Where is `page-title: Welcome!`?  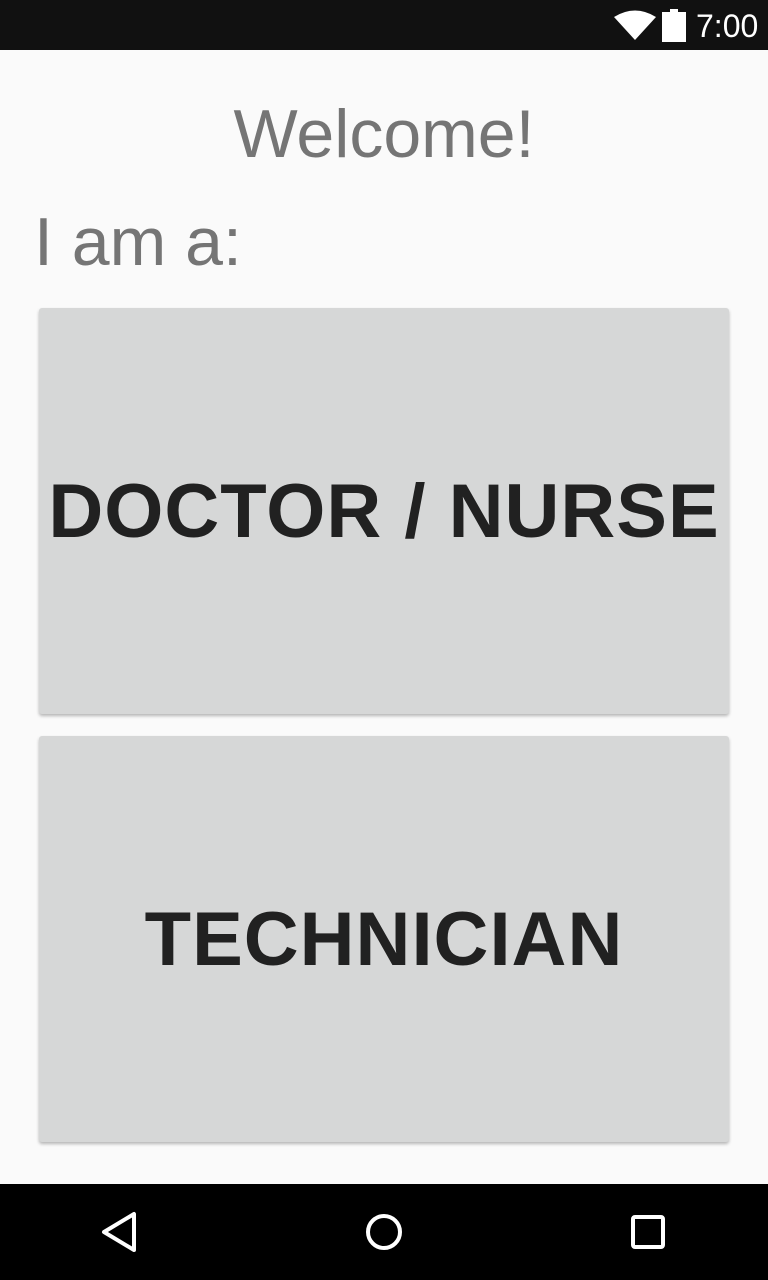
page-title: Welcome! is located at coordinates (384, 134).